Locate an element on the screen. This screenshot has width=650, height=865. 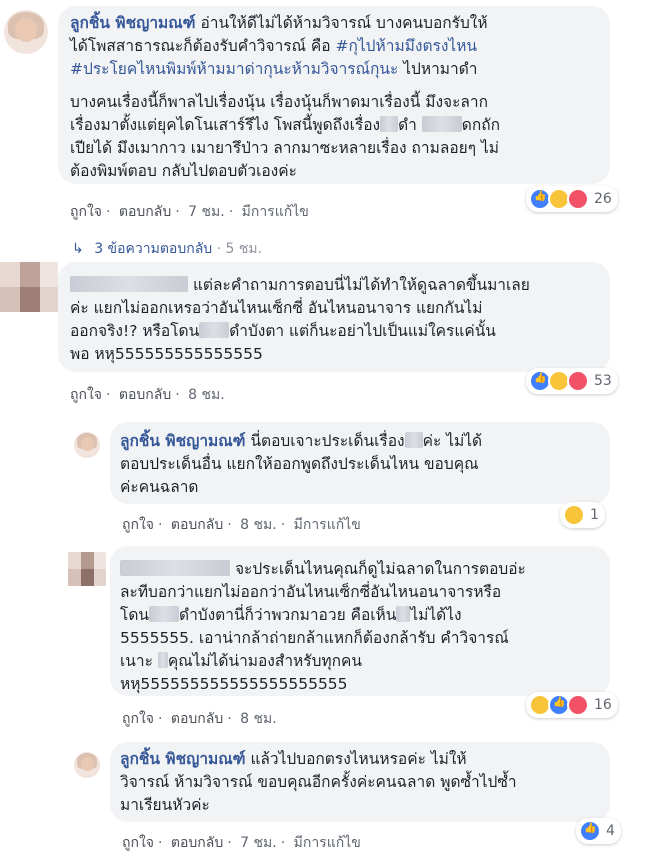
comment-actions: ถูกใจ · ตอบกลับ · 8 ชม. · มีการแก้ไข is located at coordinates (241, 525).